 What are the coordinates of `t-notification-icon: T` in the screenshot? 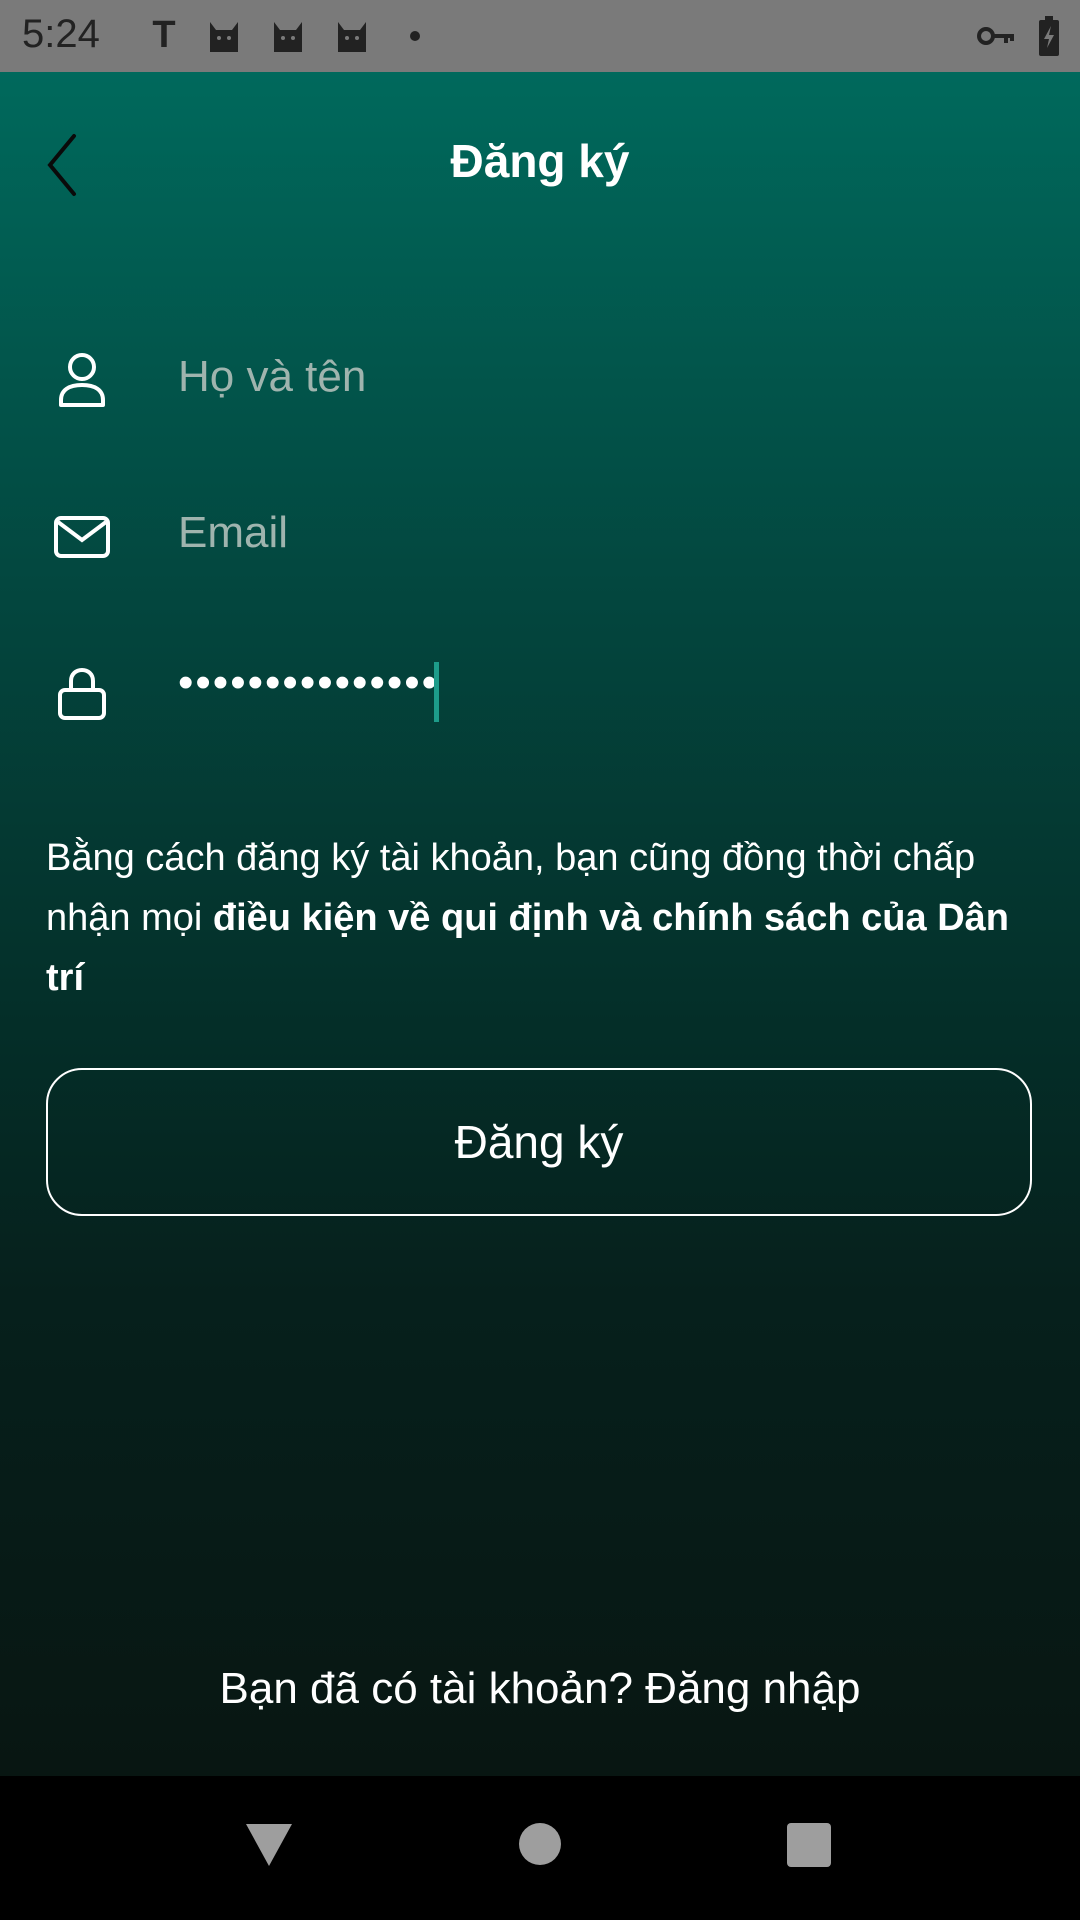 It's located at (164, 35).